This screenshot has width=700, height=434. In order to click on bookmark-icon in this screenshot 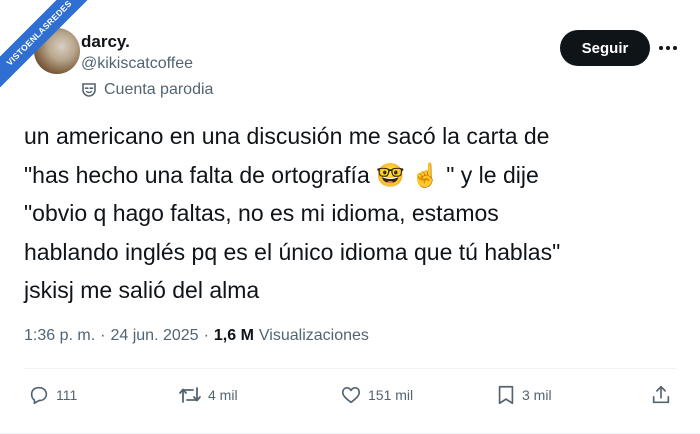, I will do `click(506, 395)`.